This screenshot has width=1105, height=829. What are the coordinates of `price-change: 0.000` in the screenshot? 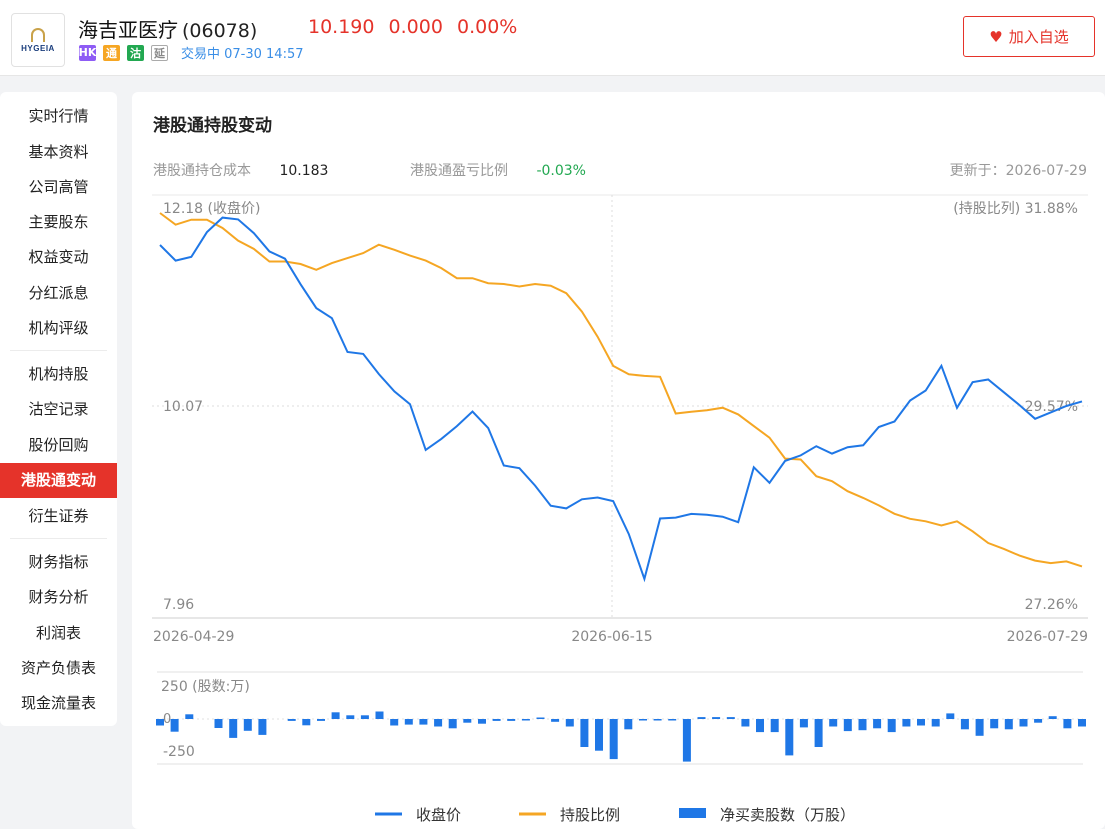 It's located at (415, 27).